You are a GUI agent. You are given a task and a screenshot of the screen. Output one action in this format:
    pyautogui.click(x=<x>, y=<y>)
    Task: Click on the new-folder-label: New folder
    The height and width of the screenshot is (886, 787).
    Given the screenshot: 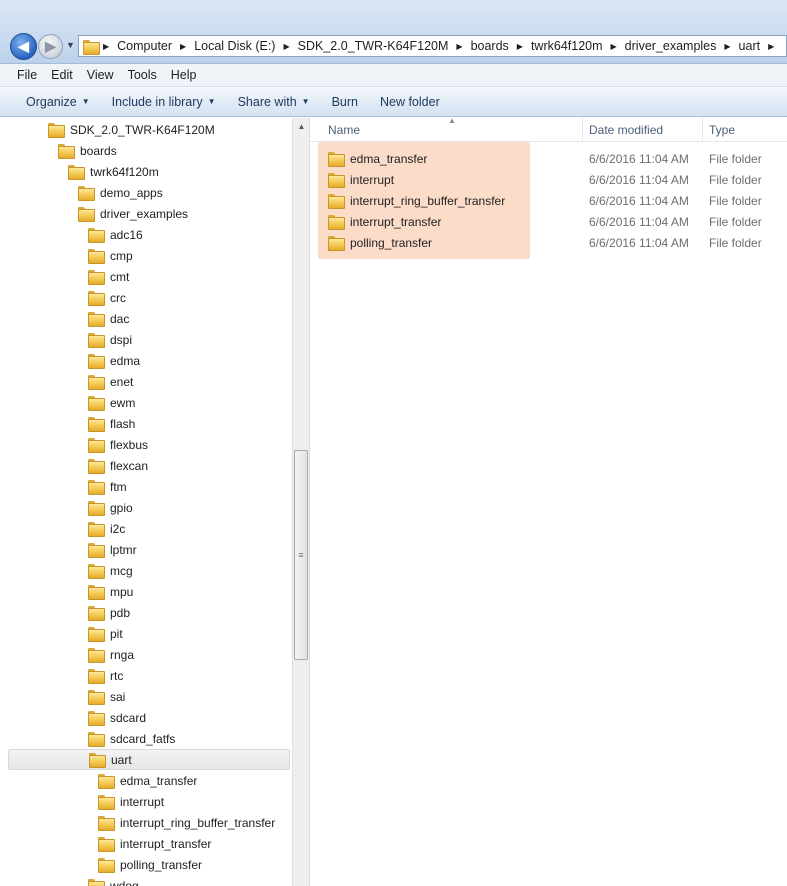 What is the action you would take?
    pyautogui.click(x=409, y=101)
    